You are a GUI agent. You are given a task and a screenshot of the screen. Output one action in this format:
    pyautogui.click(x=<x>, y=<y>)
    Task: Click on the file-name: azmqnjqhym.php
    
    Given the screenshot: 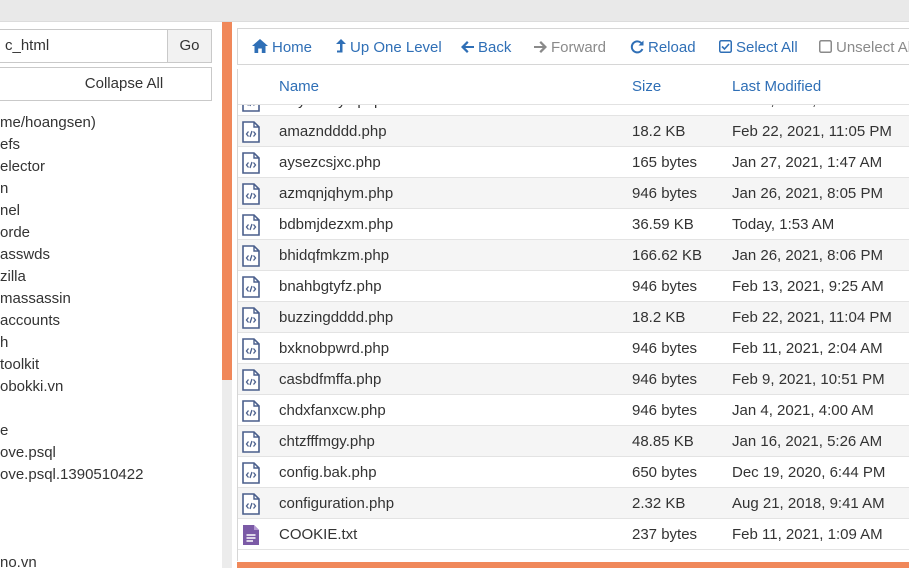 What is the action you would take?
    pyautogui.click(x=336, y=193)
    